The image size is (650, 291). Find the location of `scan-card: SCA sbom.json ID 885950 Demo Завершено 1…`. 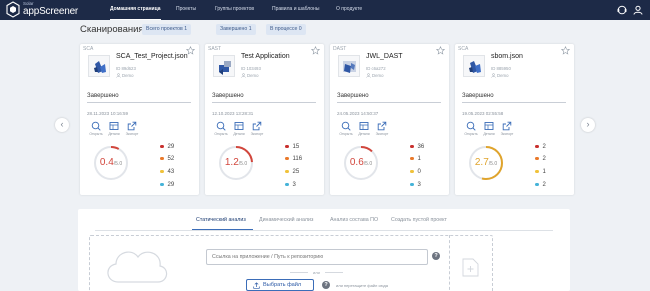

scan-card: SCA sbom.json ID 885950 Demo Завершено 1… is located at coordinates (514, 119).